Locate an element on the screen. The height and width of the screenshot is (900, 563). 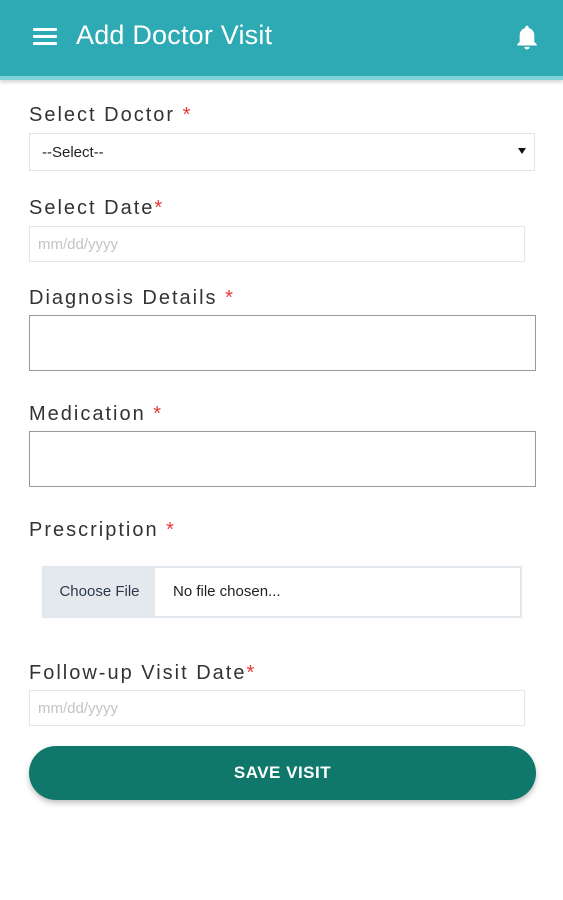
prescription-label: Prescription * is located at coordinates (102, 530).